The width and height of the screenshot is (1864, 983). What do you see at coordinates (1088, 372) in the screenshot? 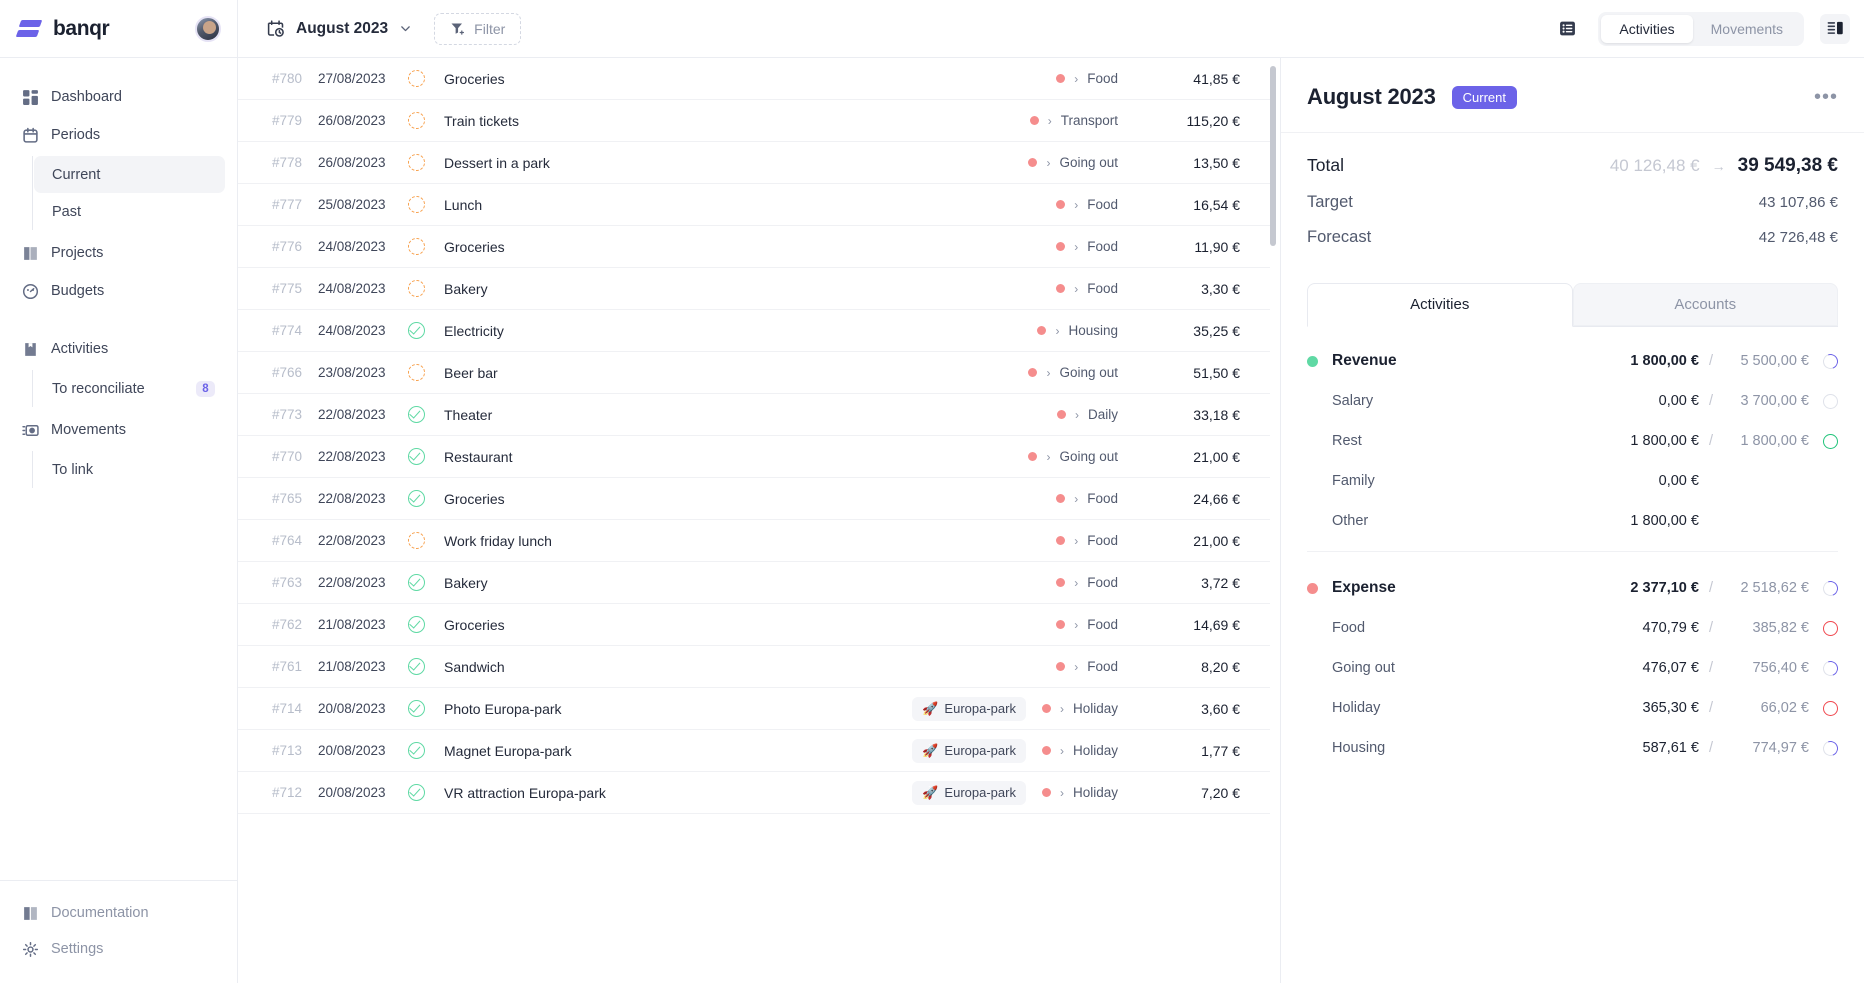
I see `category-name: Going out` at bounding box center [1088, 372].